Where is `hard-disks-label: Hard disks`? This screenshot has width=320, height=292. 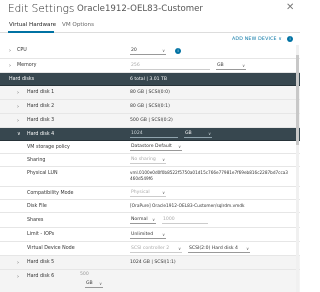 hard-disks-label: Hard disks is located at coordinates (22, 79).